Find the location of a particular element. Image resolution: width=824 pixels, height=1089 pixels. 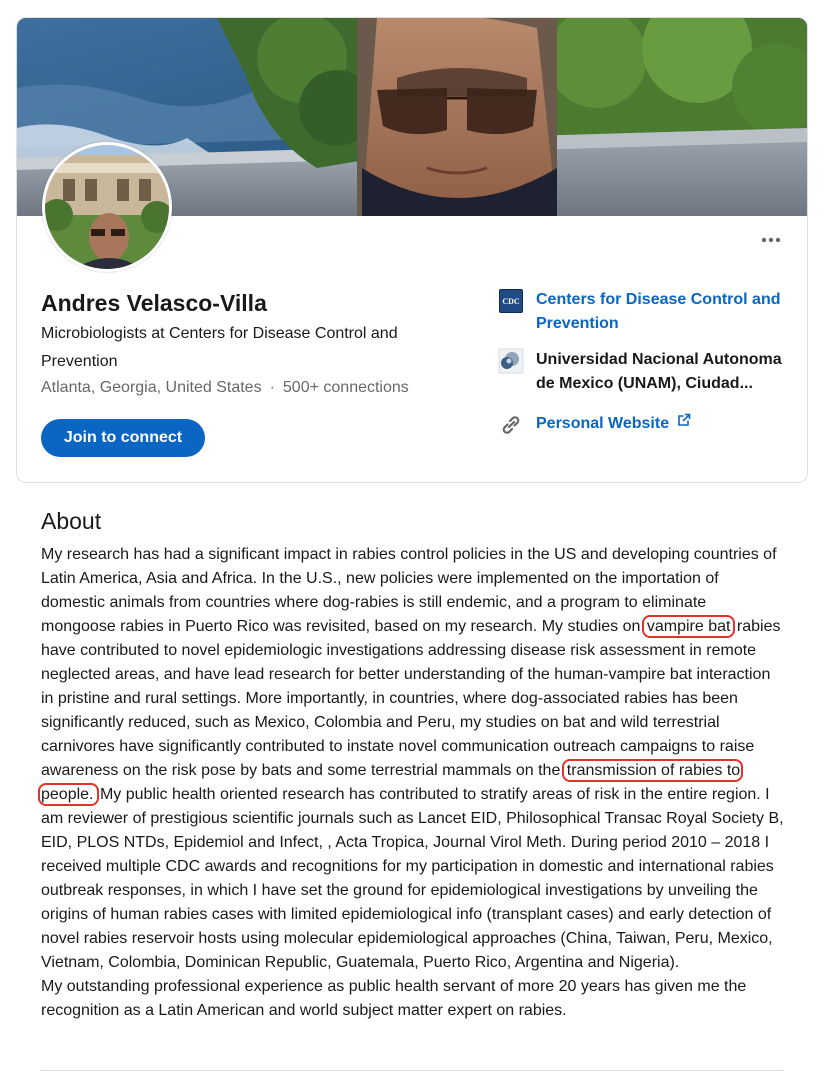

side-link-personal-website-label: Personal Website is located at coordinates (661, 424).